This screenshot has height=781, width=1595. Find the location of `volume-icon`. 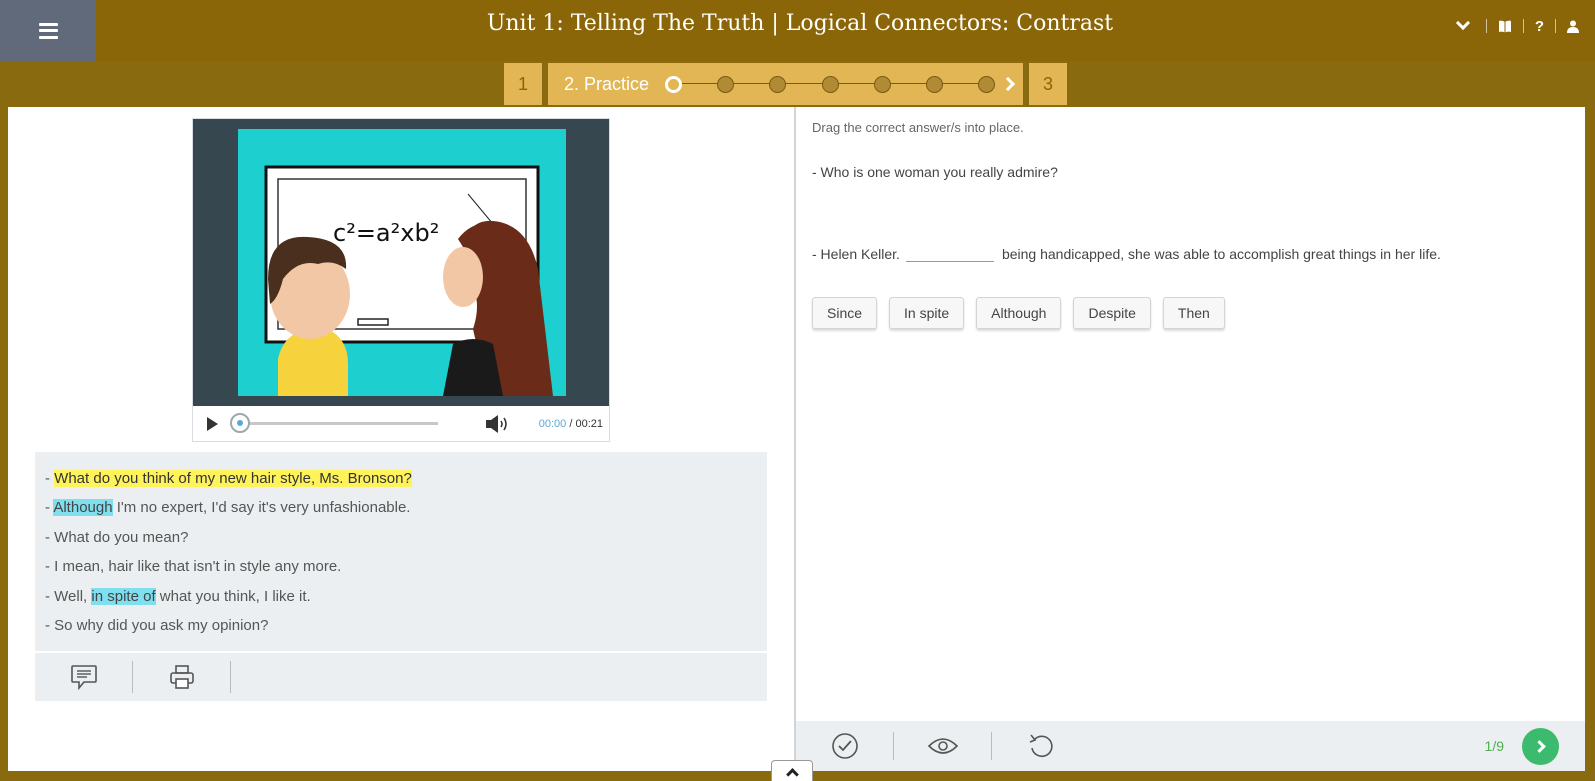

volume-icon is located at coordinates (499, 423).